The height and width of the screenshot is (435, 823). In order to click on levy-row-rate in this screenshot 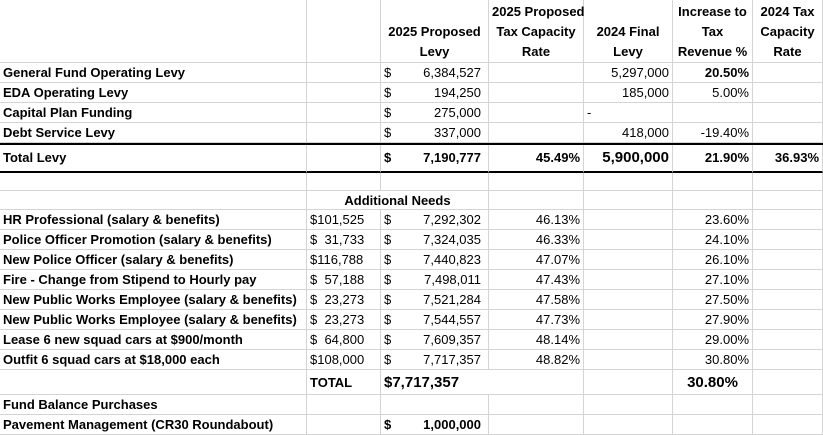, I will do `click(536, 73)`.